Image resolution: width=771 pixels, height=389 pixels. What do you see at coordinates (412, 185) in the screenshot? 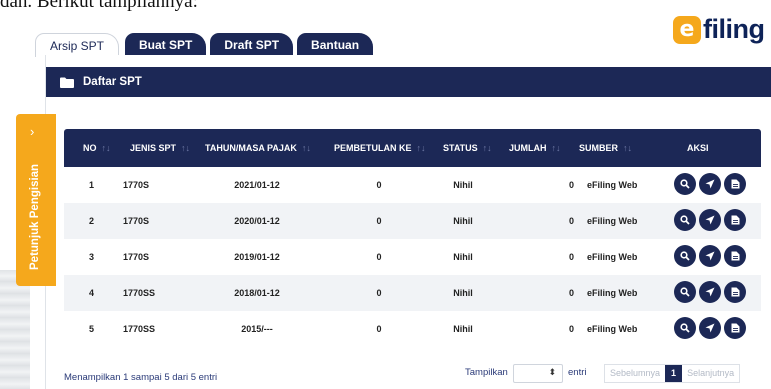
I see `table-row: 1 1770S 2021/01-12 0 Nihil 0 eFiling Web` at bounding box center [412, 185].